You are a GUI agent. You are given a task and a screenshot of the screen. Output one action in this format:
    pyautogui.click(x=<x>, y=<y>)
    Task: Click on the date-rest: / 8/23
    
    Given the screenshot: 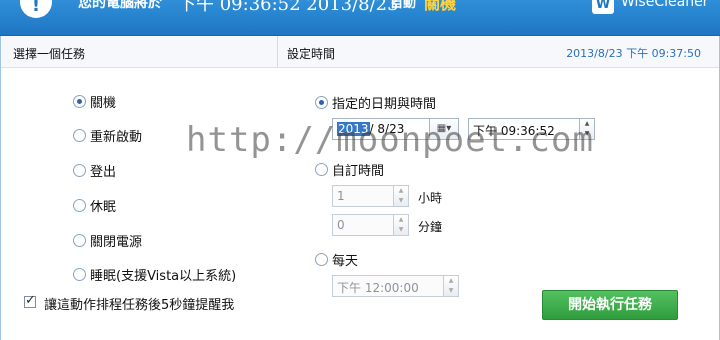 What is the action you would take?
    pyautogui.click(x=387, y=129)
    